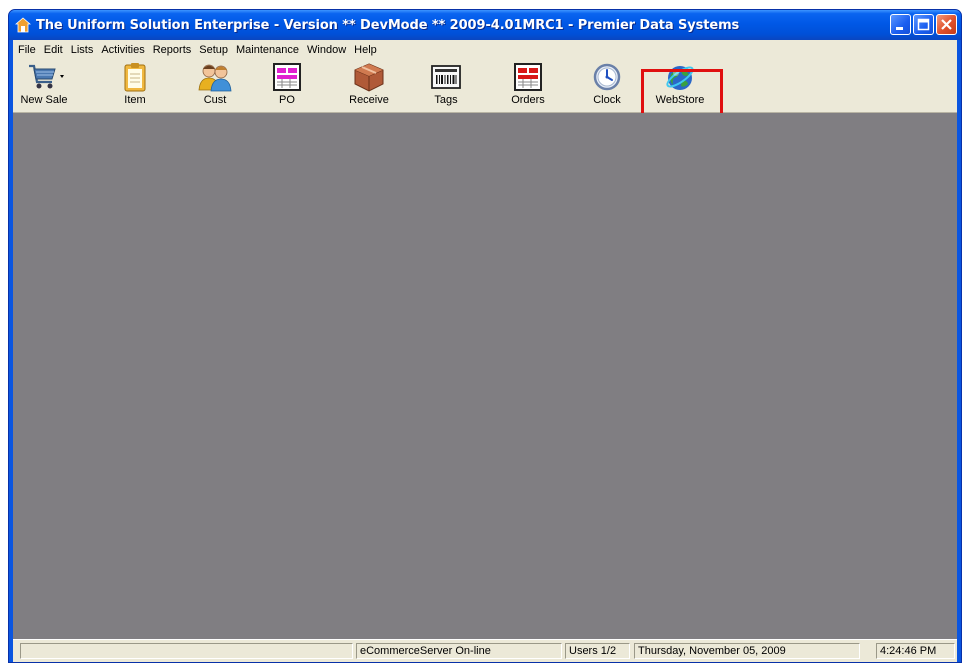  I want to click on maximize-button, so click(923, 24).